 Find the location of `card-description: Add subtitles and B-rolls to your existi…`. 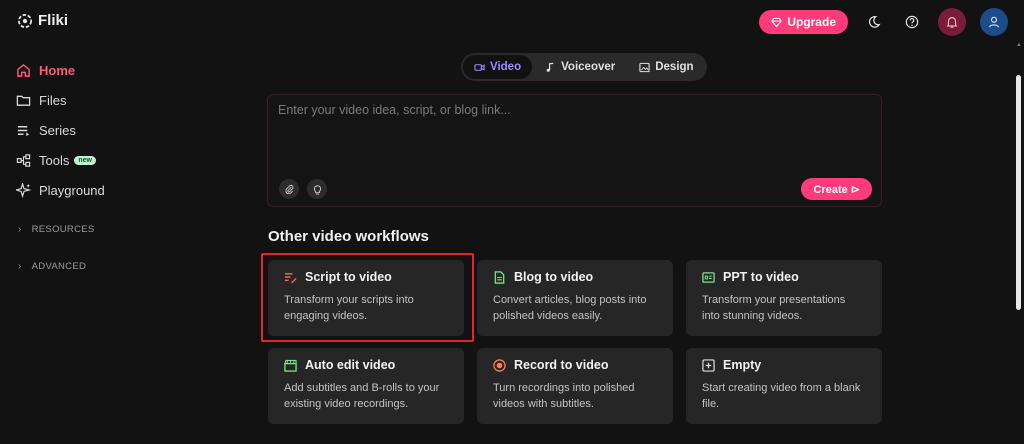

card-description: Add subtitles and B-rolls to your existi… is located at coordinates (362, 396).